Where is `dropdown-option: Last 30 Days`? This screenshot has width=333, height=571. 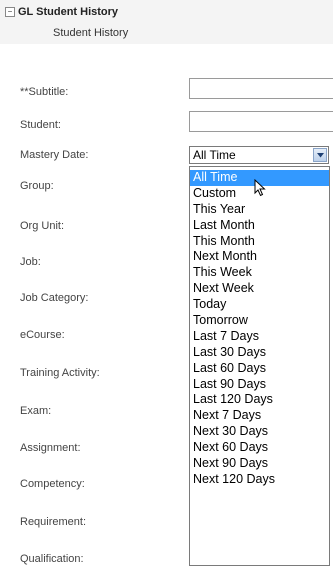 dropdown-option: Last 30 Days is located at coordinates (259, 353).